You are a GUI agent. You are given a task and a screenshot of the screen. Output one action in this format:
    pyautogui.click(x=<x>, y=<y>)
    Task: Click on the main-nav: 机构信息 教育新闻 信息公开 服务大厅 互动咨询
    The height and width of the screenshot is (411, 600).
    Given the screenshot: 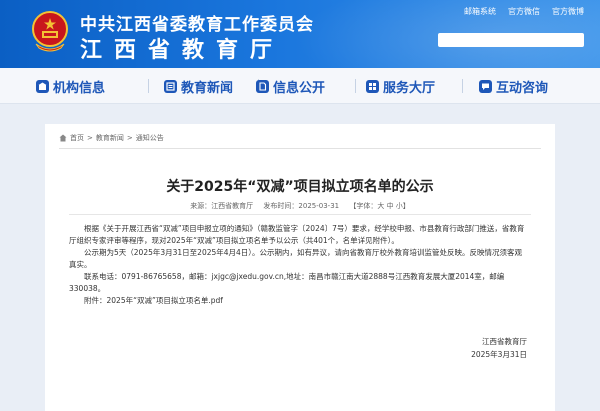 What is the action you would take?
    pyautogui.click(x=300, y=86)
    